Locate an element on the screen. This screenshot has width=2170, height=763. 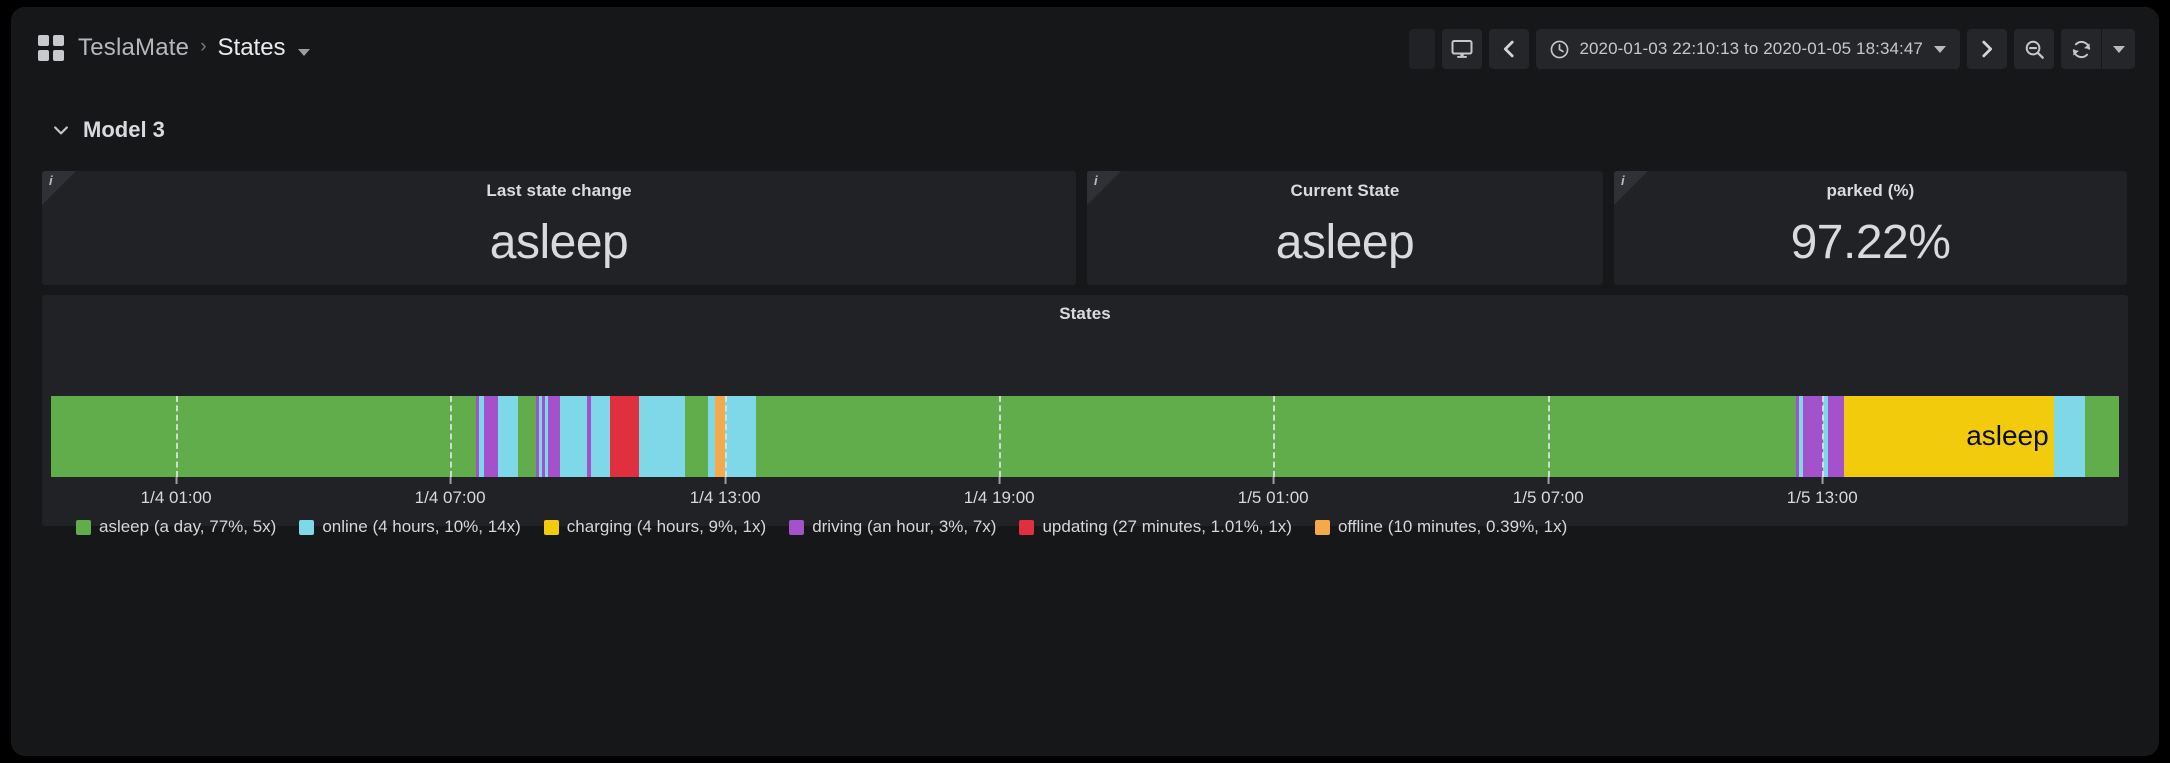
time-shift-back-button is located at coordinates (1509, 49).